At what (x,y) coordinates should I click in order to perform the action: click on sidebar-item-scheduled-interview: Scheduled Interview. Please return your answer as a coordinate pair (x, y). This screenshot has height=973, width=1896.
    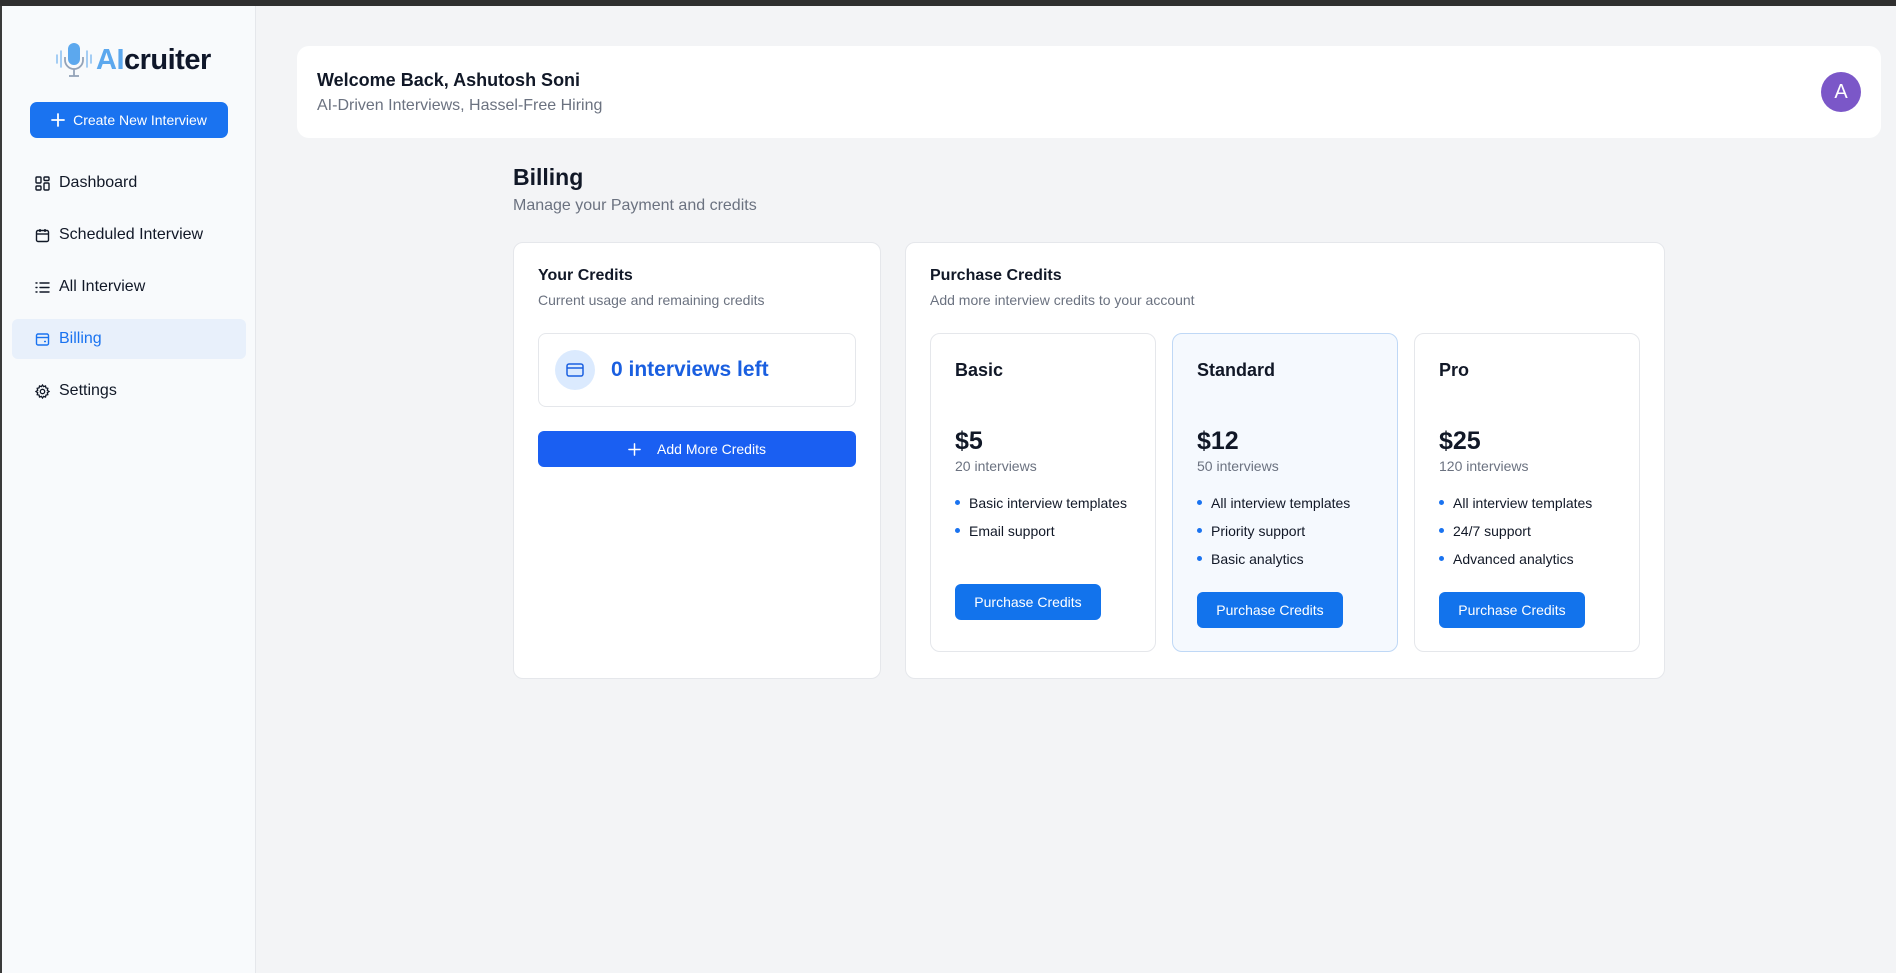
    Looking at the image, I should click on (129, 235).